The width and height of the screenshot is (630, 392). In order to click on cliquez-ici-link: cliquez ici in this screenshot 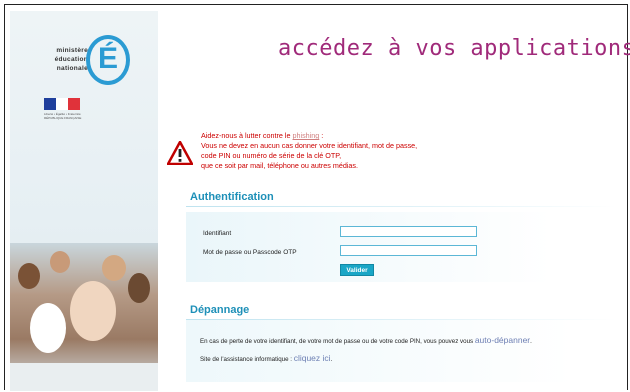, I will do `click(312, 358)`.